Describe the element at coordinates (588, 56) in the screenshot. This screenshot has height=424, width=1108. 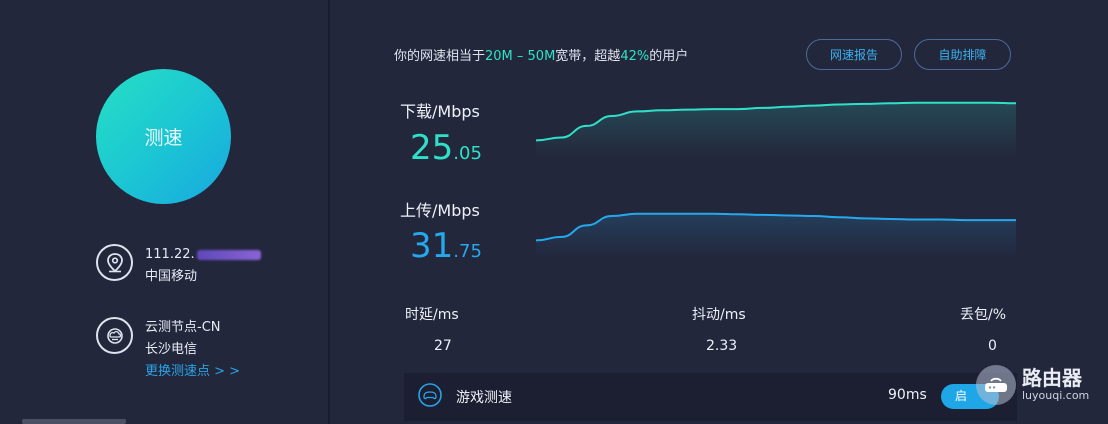
I see `summary-middle: 宽带，超越` at that location.